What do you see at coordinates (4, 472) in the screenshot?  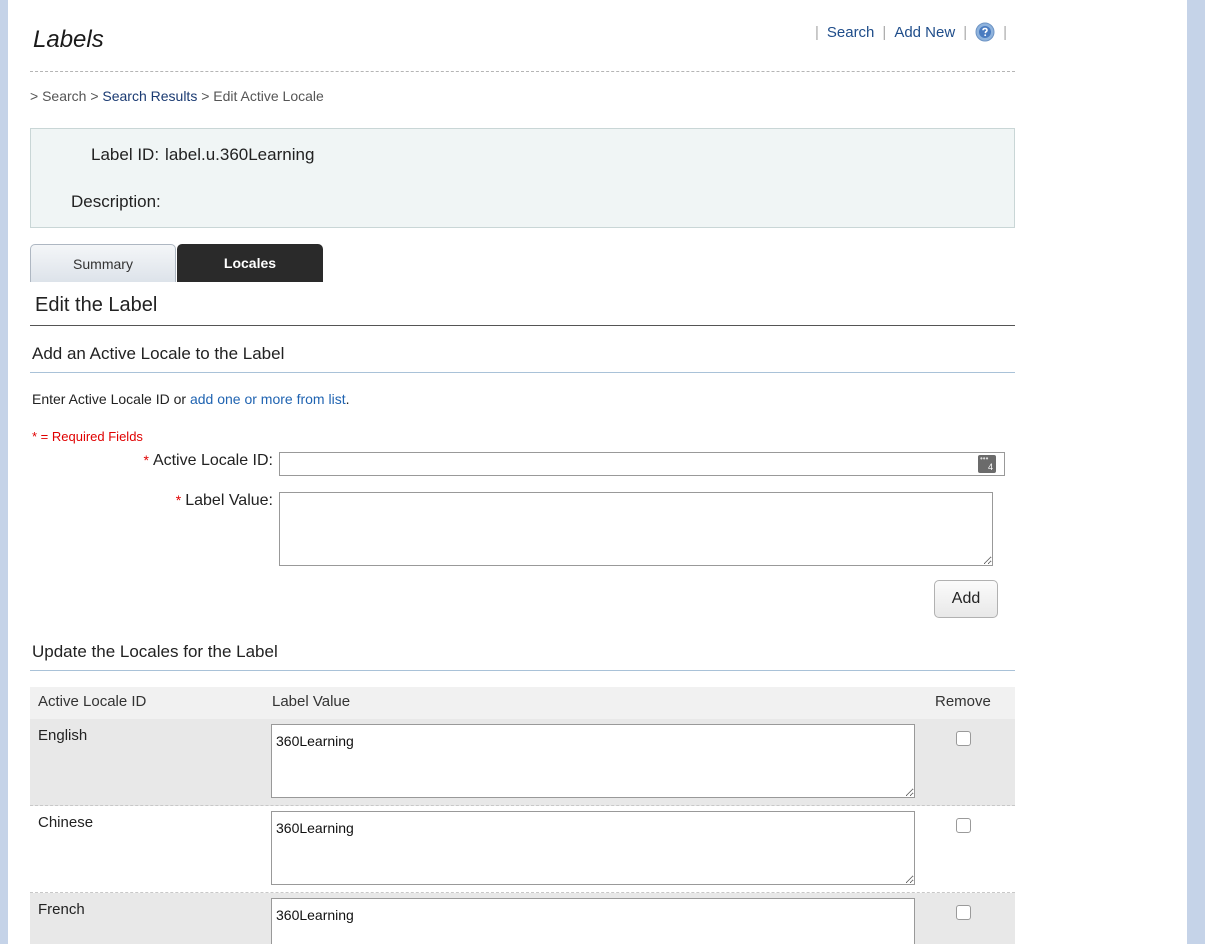 I see `left-frame-border` at bounding box center [4, 472].